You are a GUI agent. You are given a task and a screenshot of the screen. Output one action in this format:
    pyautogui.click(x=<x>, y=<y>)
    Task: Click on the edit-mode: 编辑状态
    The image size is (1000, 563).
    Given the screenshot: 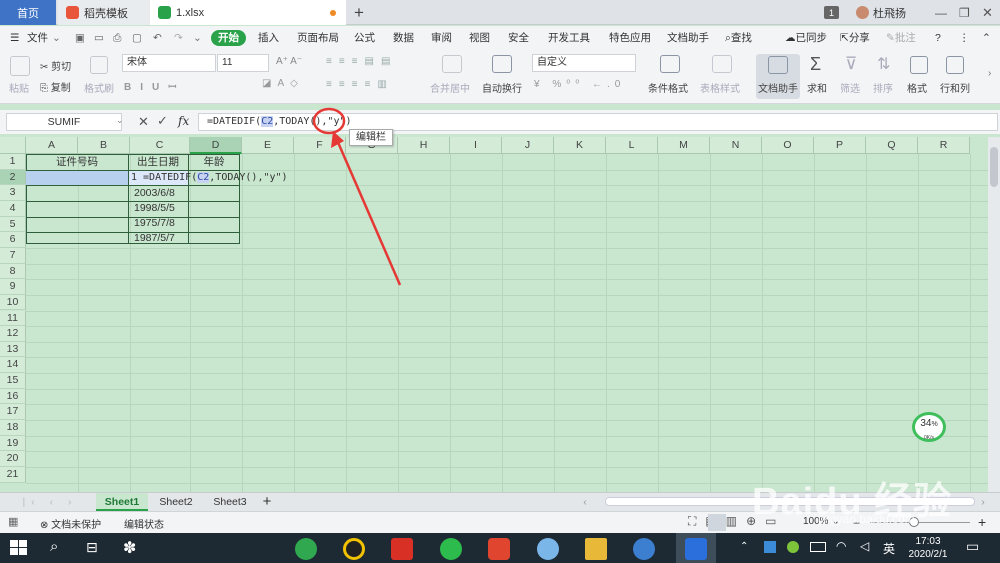 What is the action you would take?
    pyautogui.click(x=144, y=525)
    